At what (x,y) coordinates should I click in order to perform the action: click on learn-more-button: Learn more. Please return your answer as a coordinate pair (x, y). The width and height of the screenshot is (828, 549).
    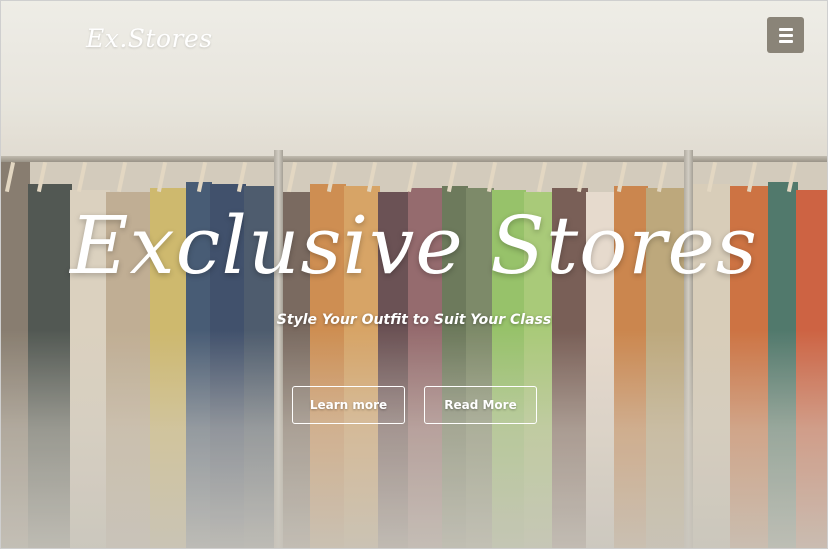
    Looking at the image, I should click on (348, 405).